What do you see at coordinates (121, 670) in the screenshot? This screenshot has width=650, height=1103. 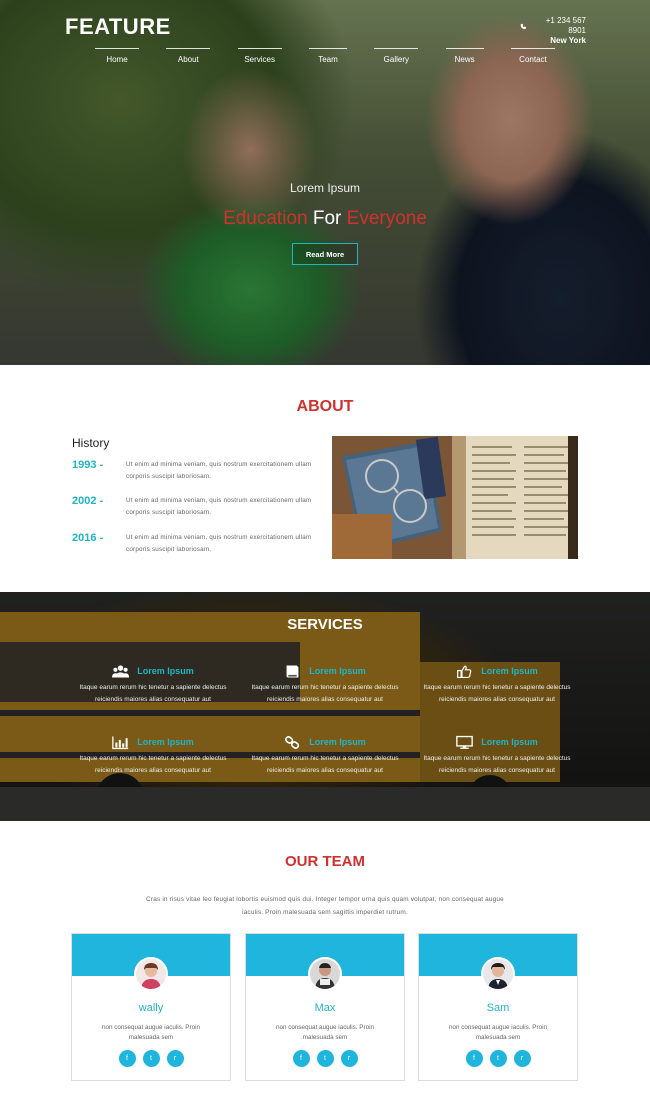 I see `users-icon` at bounding box center [121, 670].